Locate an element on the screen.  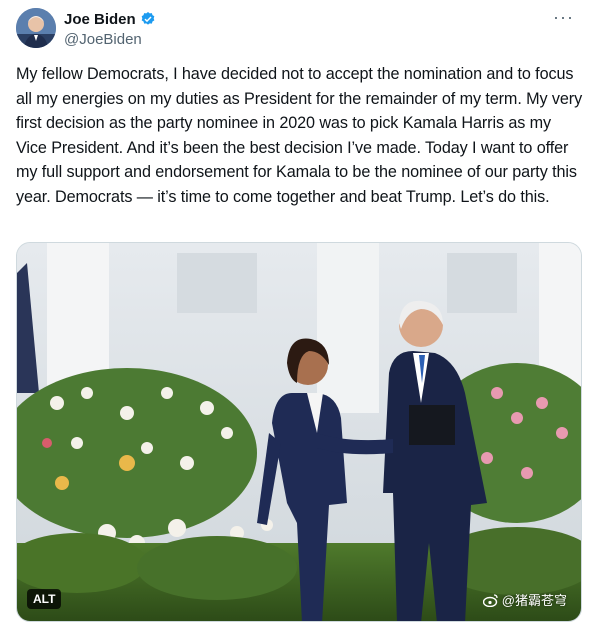
avatar is located at coordinates (36, 28).